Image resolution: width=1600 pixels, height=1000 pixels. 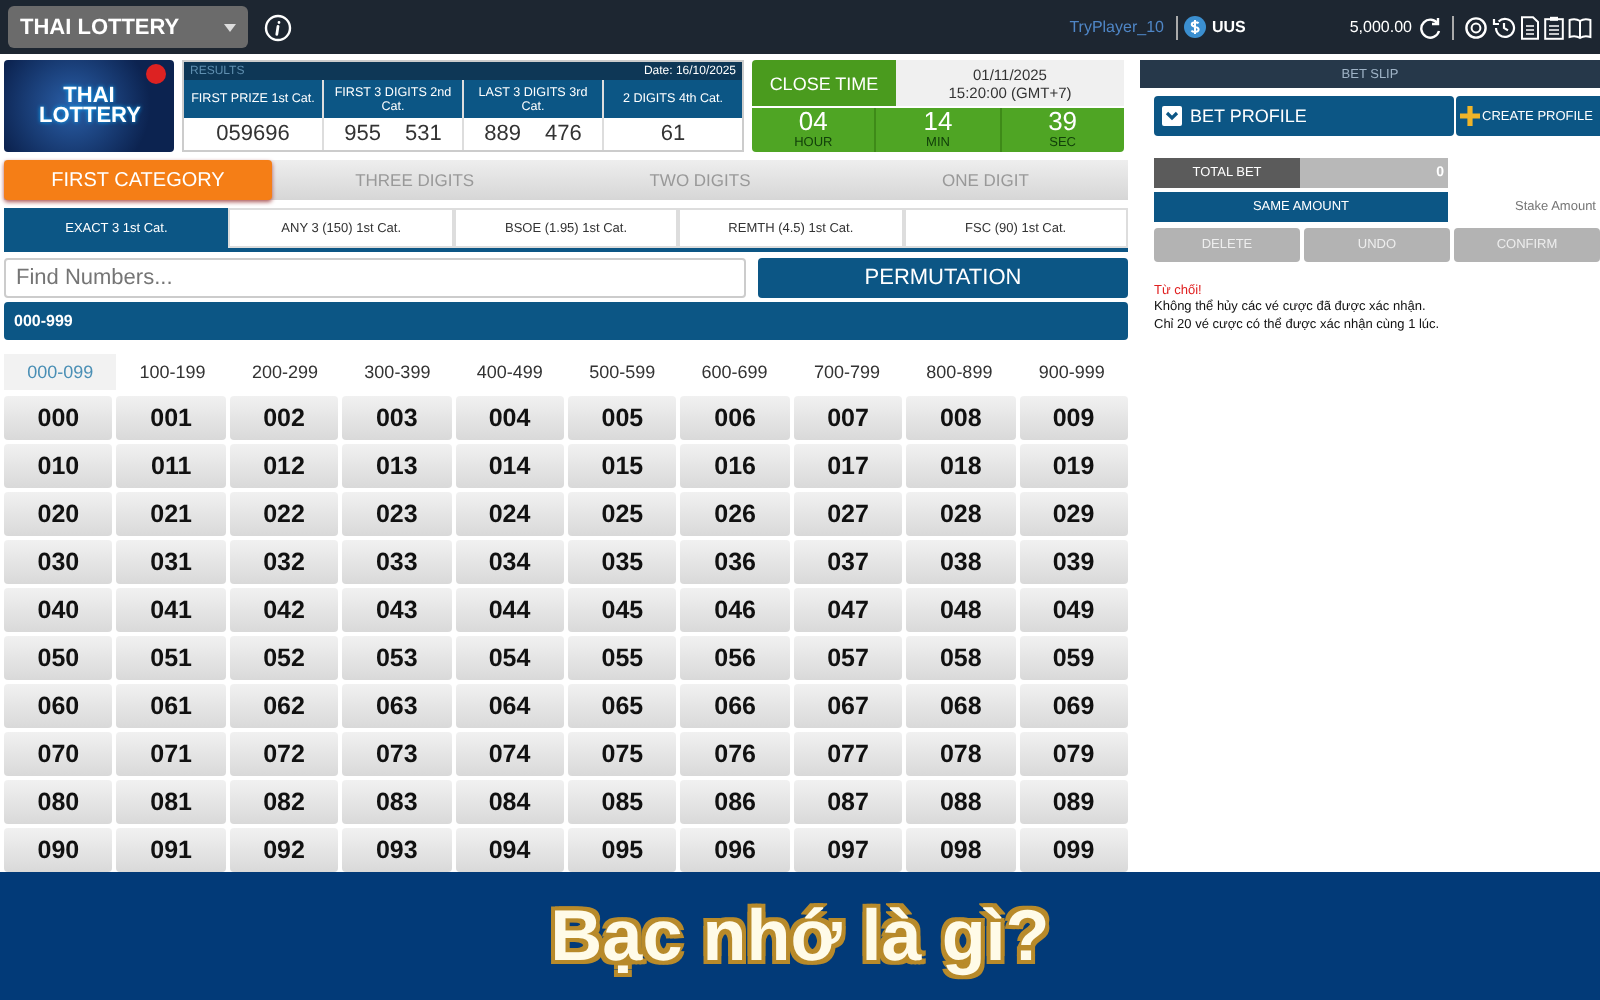 I want to click on number-button: 040, so click(x=58, y=610).